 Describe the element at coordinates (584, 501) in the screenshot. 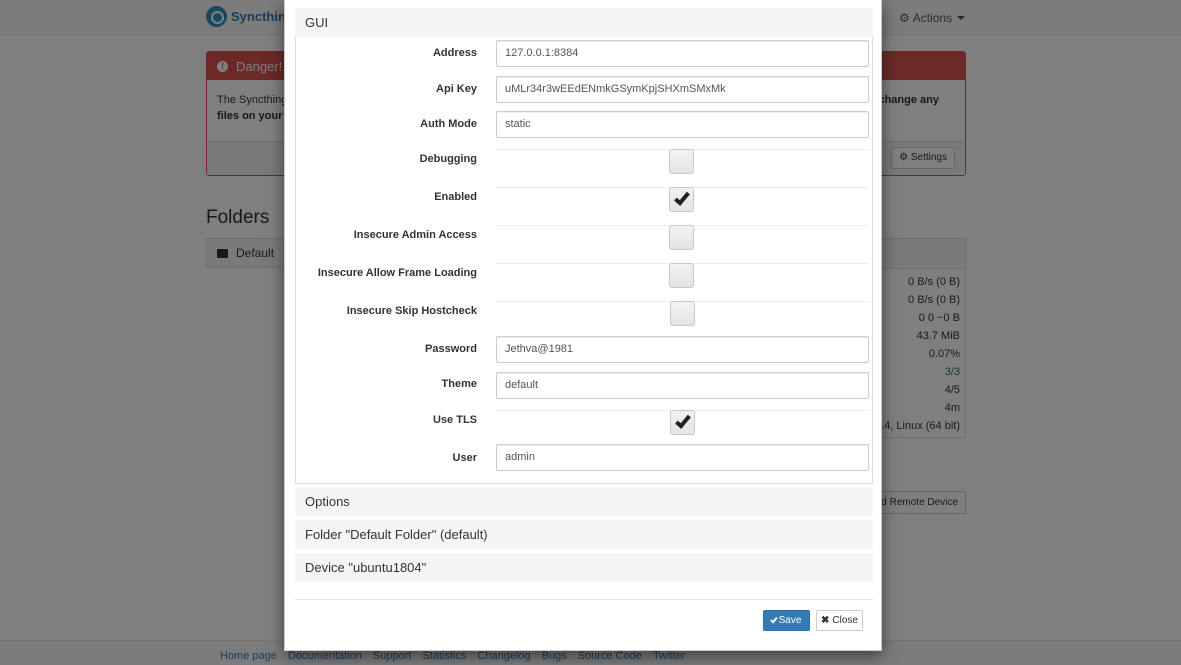

I see `section-options-header: Options` at that location.